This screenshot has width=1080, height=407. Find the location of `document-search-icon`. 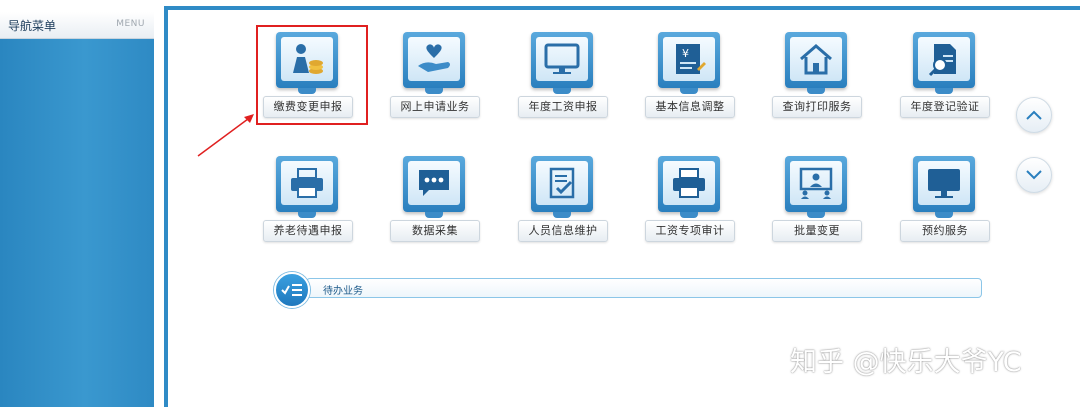

document-search-icon is located at coordinates (942, 60).